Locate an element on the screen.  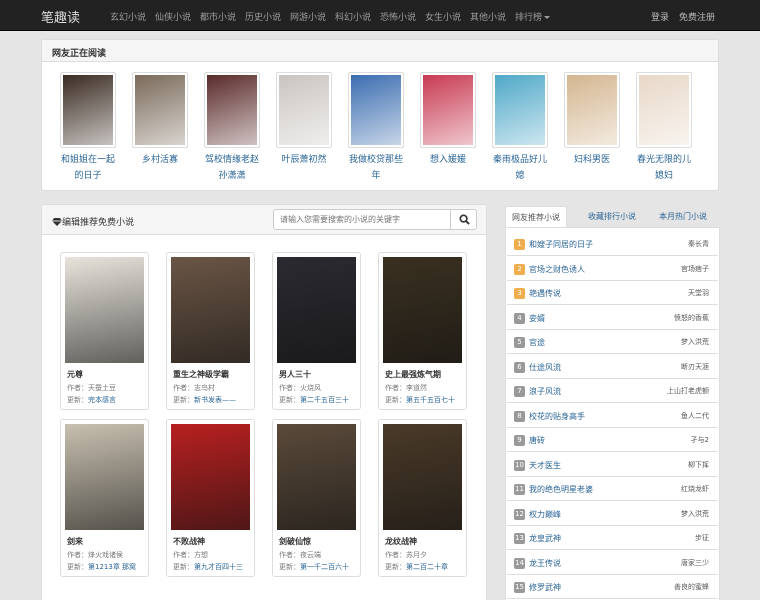
reading-title: 乡村活寡 is located at coordinates (160, 160).